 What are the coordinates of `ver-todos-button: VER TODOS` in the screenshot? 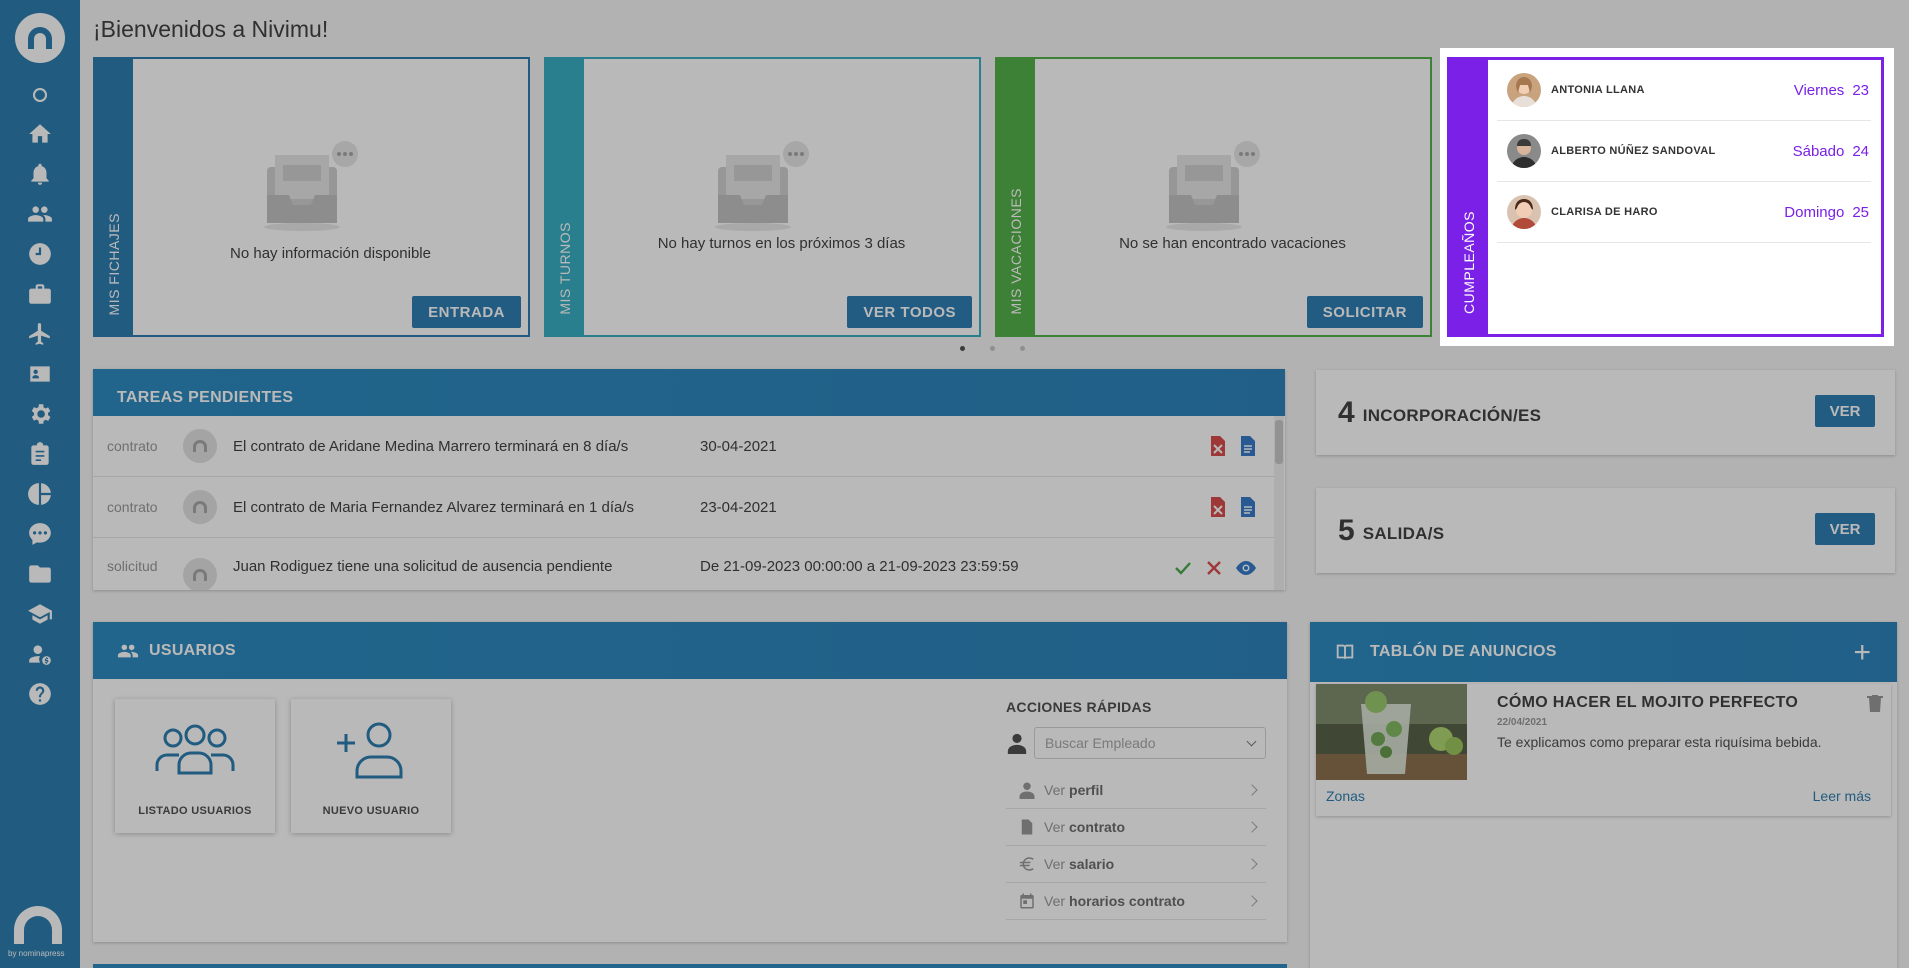 It's located at (909, 312).